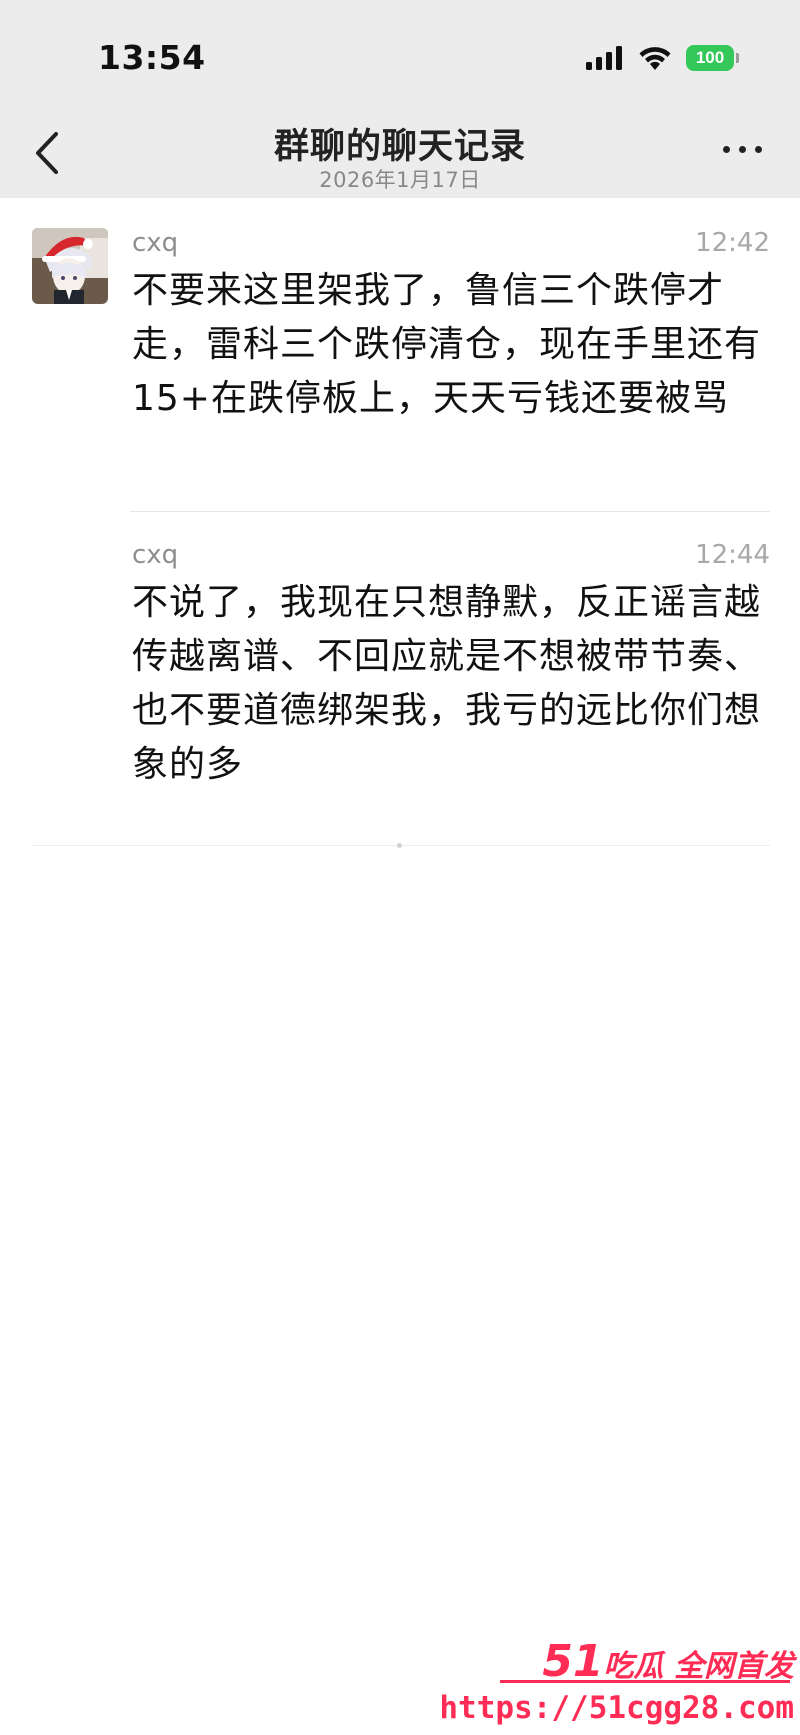  I want to click on watermark-url: https://51cgg28.com, so click(616, 1708).